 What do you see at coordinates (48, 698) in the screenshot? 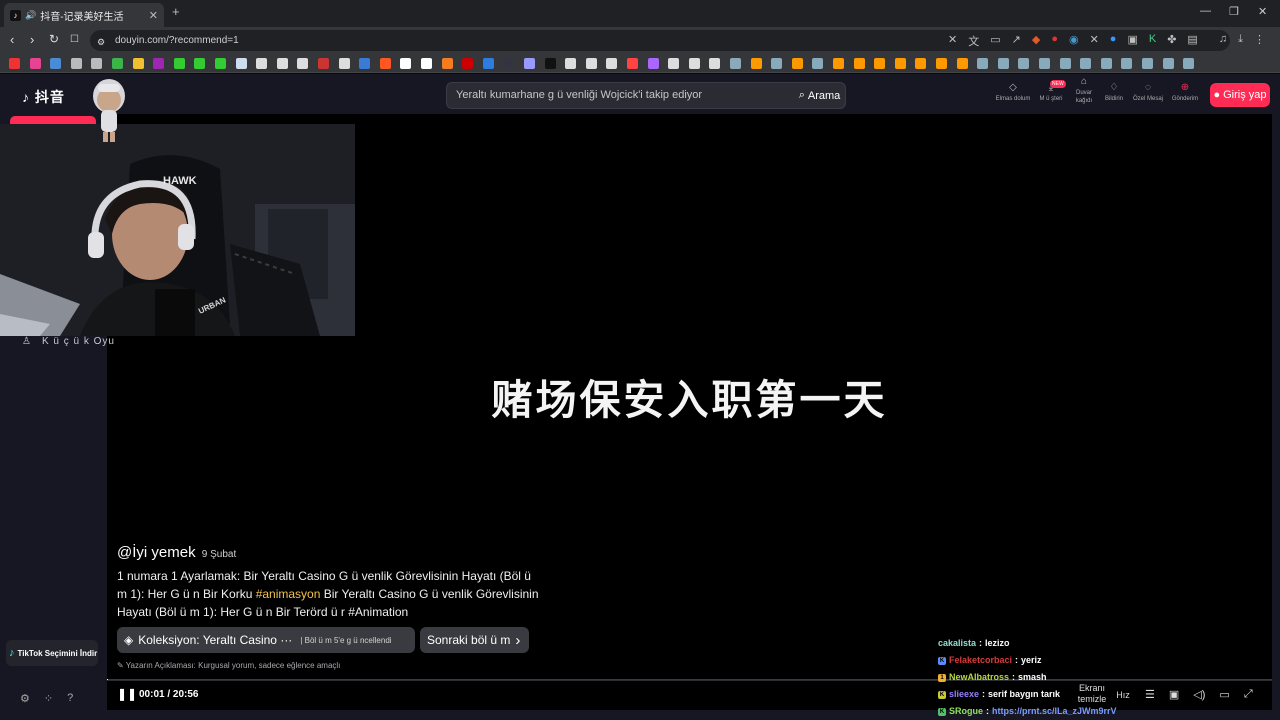
I see `apps-icon: ⁘` at bounding box center [48, 698].